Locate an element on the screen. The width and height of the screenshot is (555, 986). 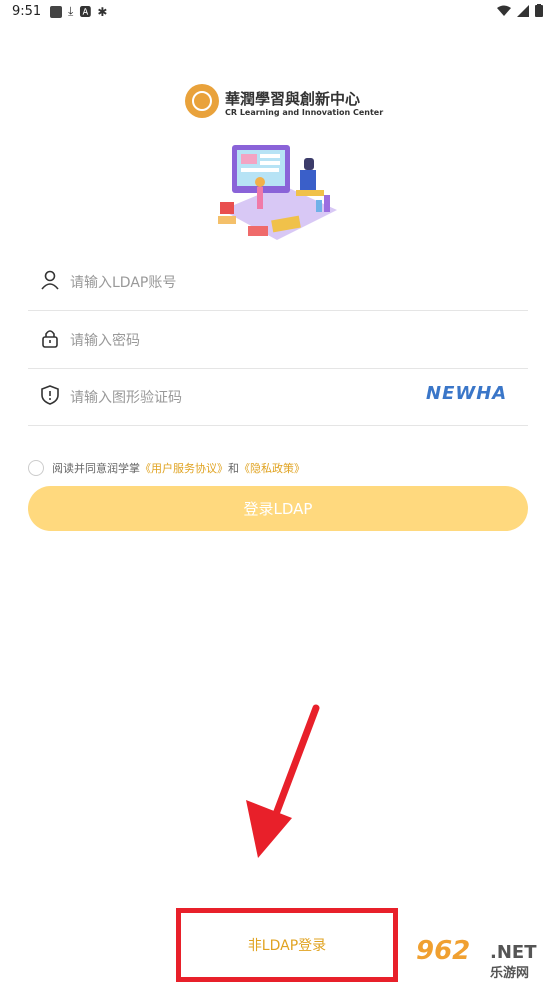
battery-icon is located at coordinates (539, 10).